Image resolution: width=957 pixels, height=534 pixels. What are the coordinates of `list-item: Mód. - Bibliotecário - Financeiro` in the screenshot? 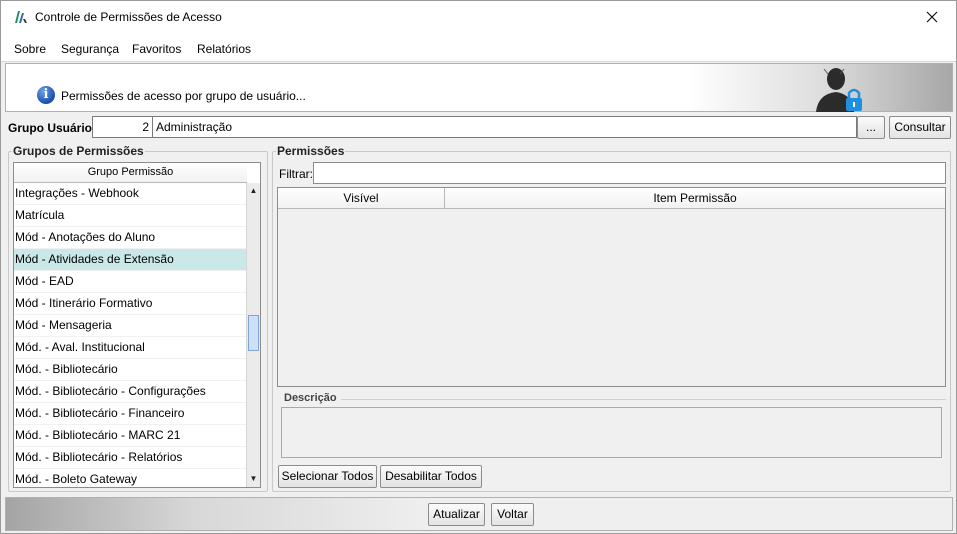 It's located at (130, 414).